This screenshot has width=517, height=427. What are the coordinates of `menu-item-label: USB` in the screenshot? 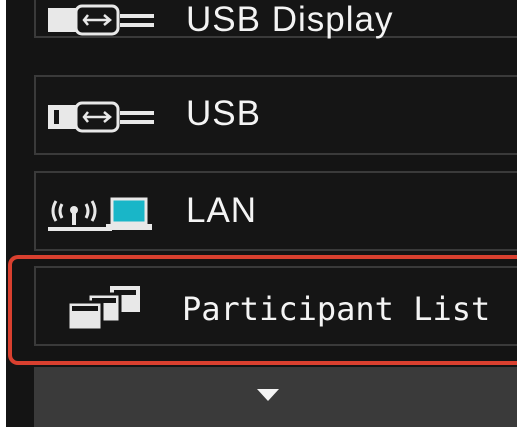 It's located at (223, 113).